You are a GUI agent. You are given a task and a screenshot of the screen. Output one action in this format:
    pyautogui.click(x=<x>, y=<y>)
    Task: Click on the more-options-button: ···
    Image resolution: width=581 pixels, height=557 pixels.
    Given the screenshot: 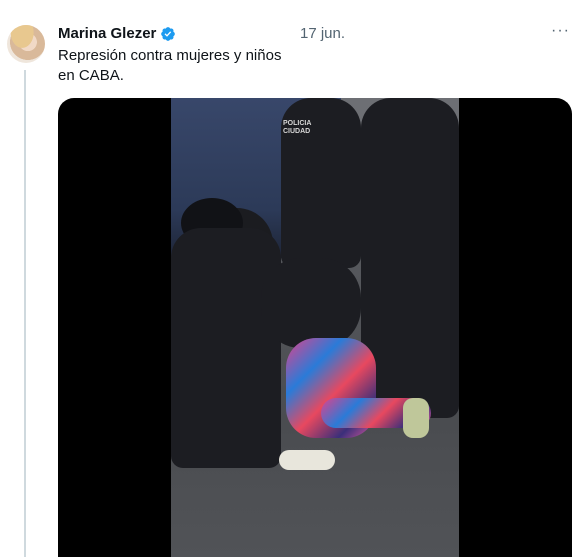 What is the action you would take?
    pyautogui.click(x=560, y=31)
    